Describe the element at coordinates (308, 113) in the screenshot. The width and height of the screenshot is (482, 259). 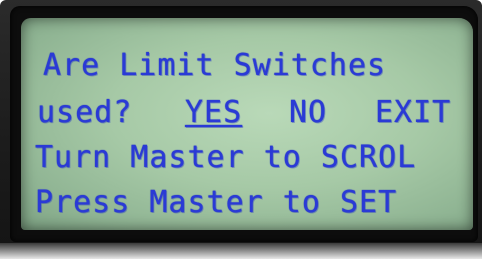
I see `no-option: NO` at that location.